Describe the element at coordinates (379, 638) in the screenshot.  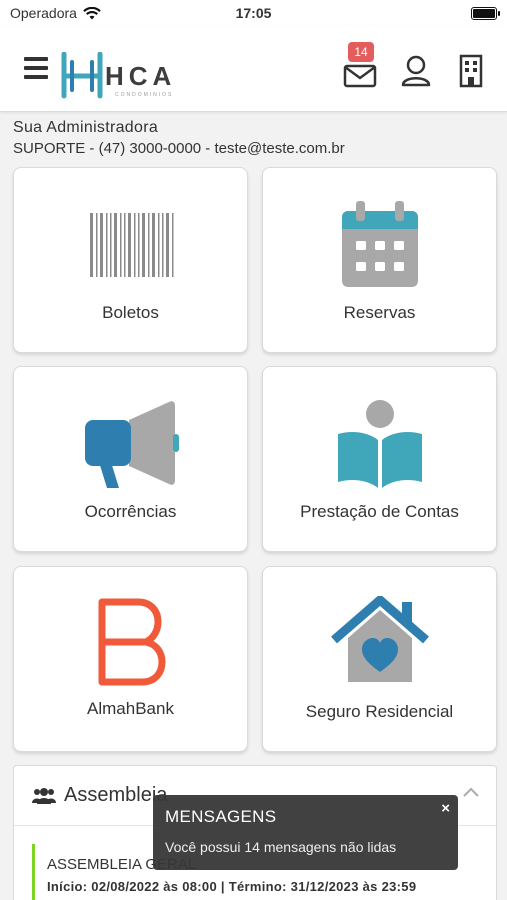
I see `house-heart-icon` at that location.